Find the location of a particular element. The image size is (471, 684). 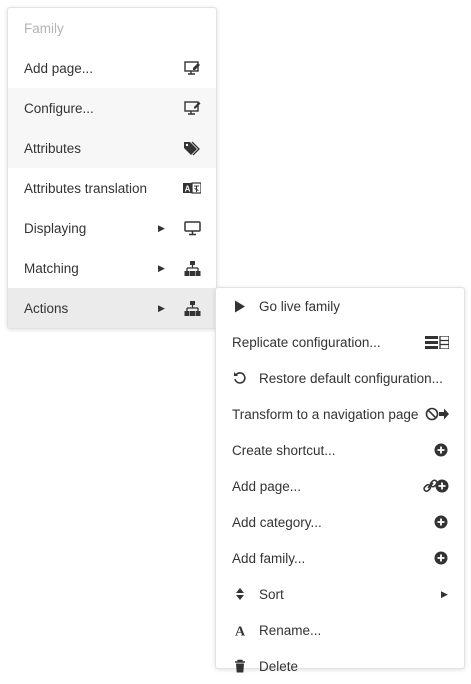

menu-item-label: Attributes is located at coordinates (53, 148).